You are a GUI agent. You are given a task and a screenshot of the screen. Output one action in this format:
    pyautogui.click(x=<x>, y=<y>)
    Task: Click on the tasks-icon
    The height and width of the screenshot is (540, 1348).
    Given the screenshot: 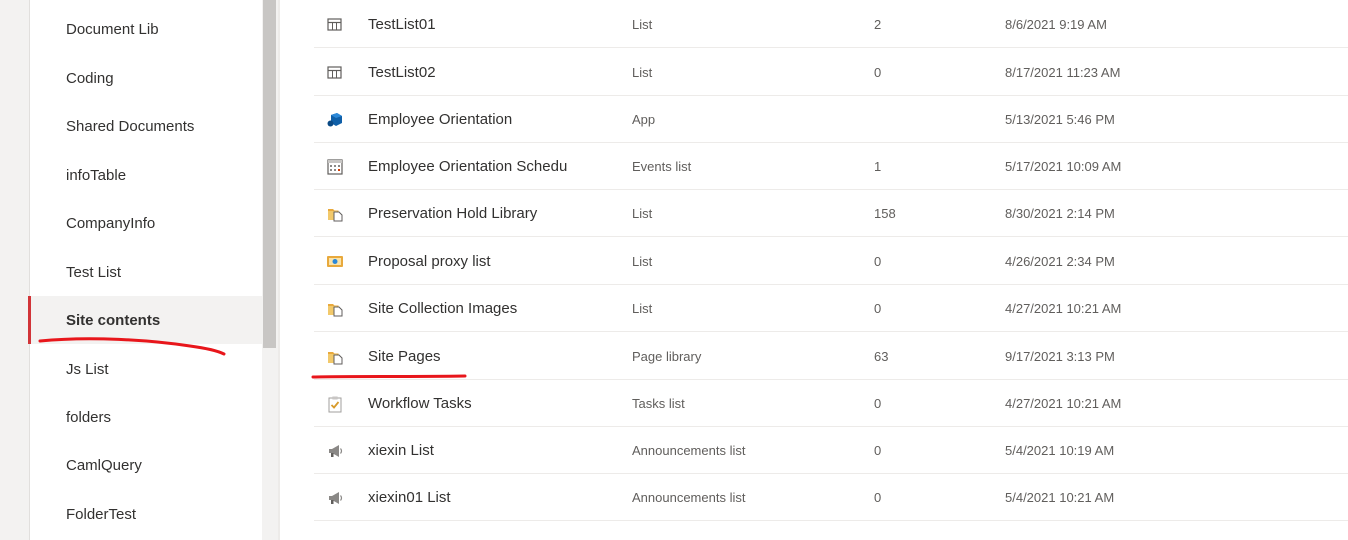 What is the action you would take?
    pyautogui.click(x=335, y=404)
    